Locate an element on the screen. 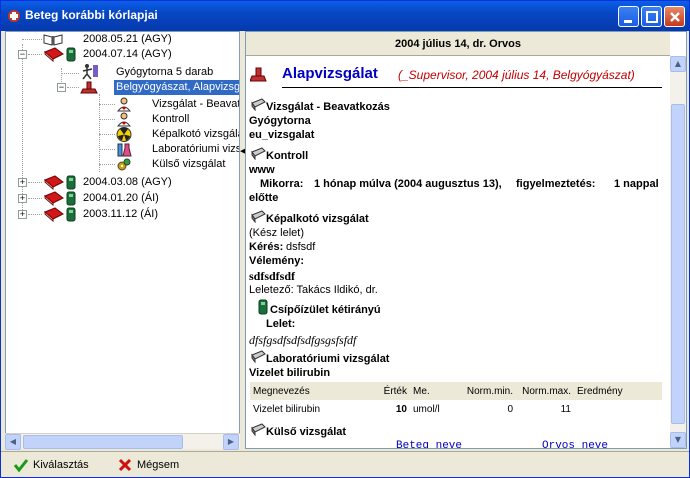  tree-item-gyogytorna: Gyógytorna 5 darab is located at coordinates (122, 72).